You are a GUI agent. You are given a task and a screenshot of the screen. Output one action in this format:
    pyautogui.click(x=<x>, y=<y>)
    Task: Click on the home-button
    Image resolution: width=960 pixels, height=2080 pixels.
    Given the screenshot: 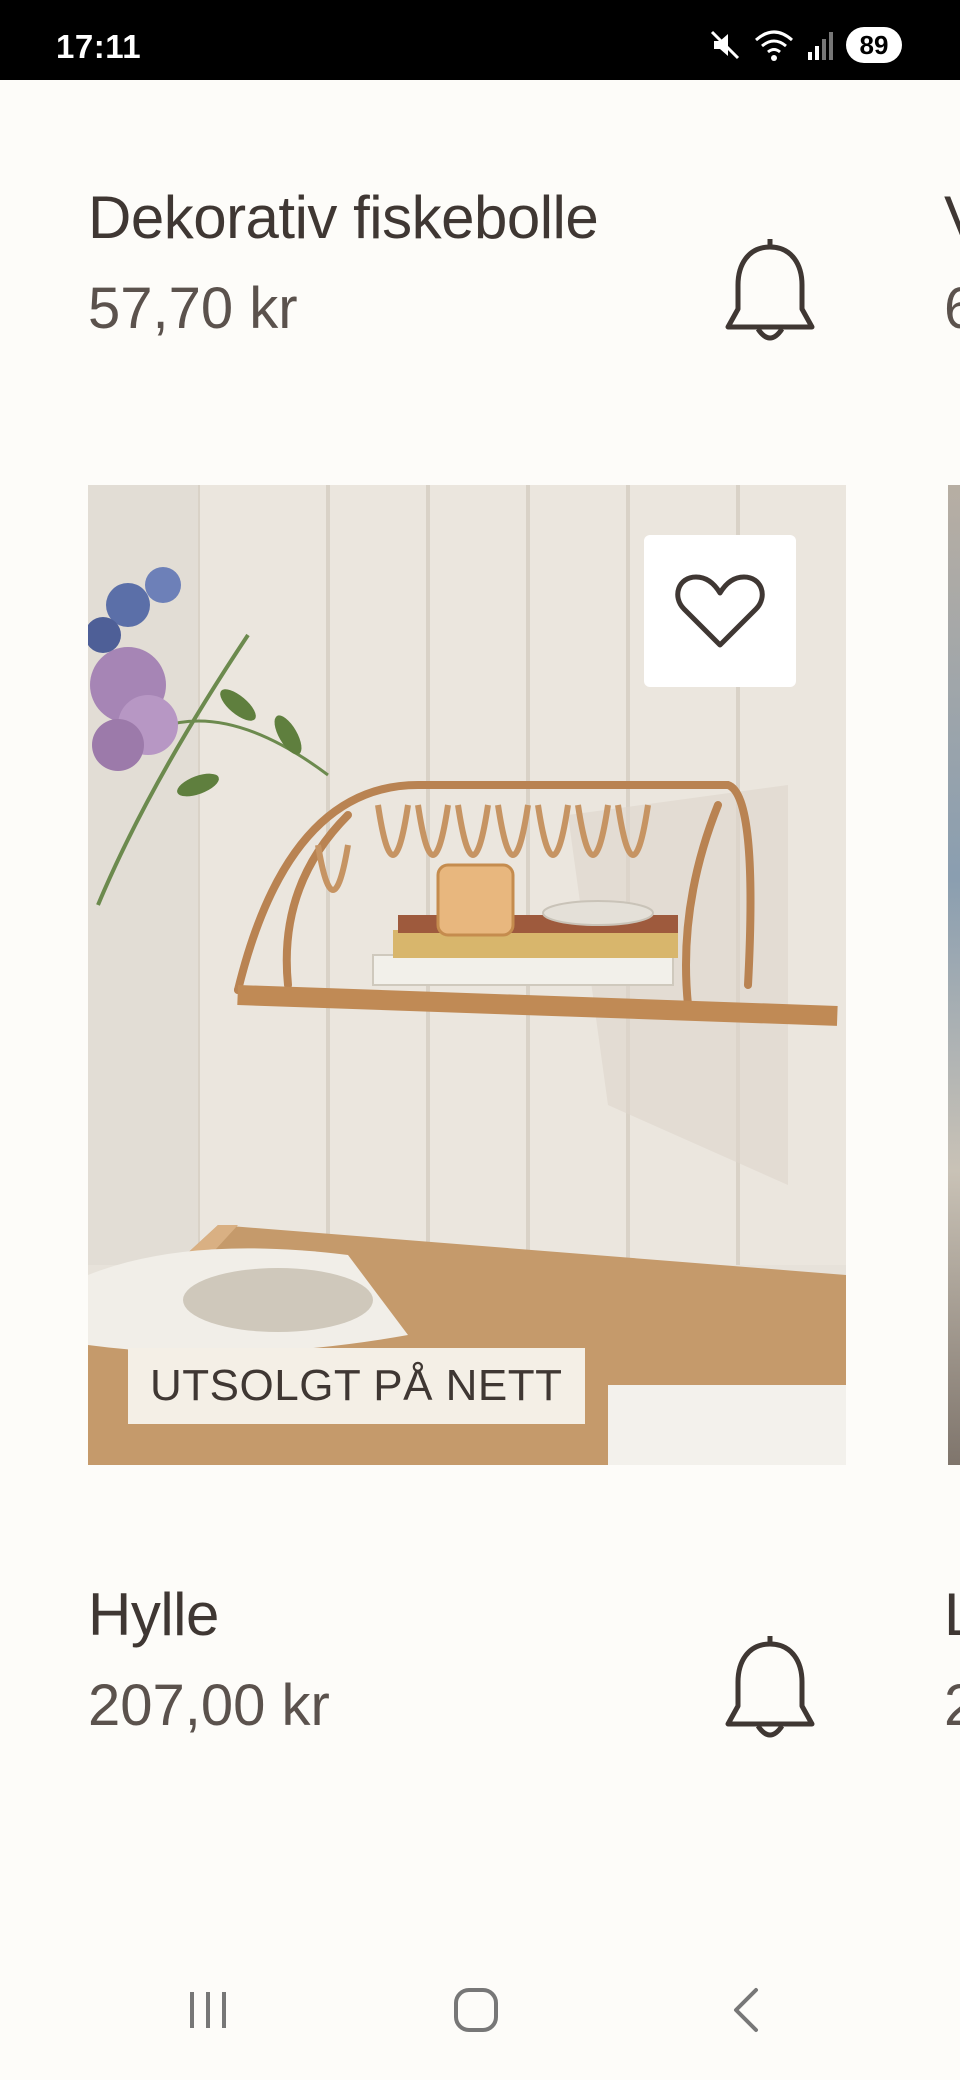 What is the action you would take?
    pyautogui.click(x=476, y=2010)
    